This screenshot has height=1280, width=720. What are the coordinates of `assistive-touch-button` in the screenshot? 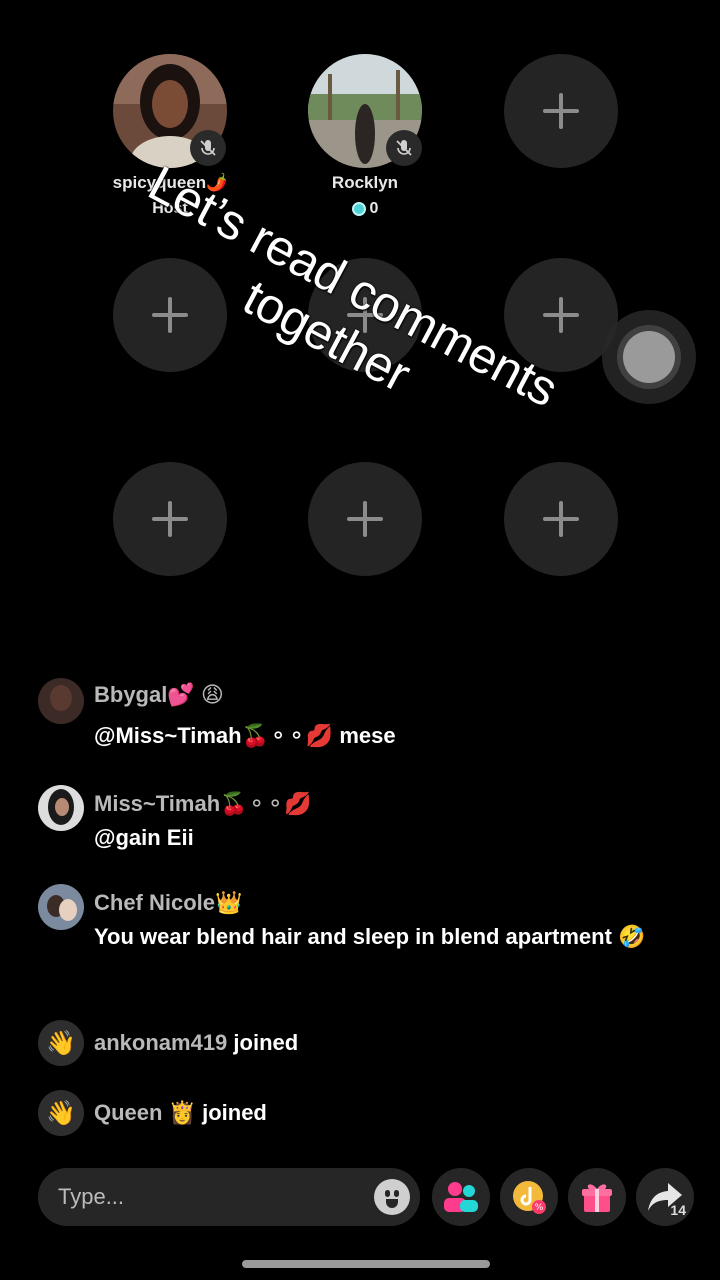 It's located at (649, 357).